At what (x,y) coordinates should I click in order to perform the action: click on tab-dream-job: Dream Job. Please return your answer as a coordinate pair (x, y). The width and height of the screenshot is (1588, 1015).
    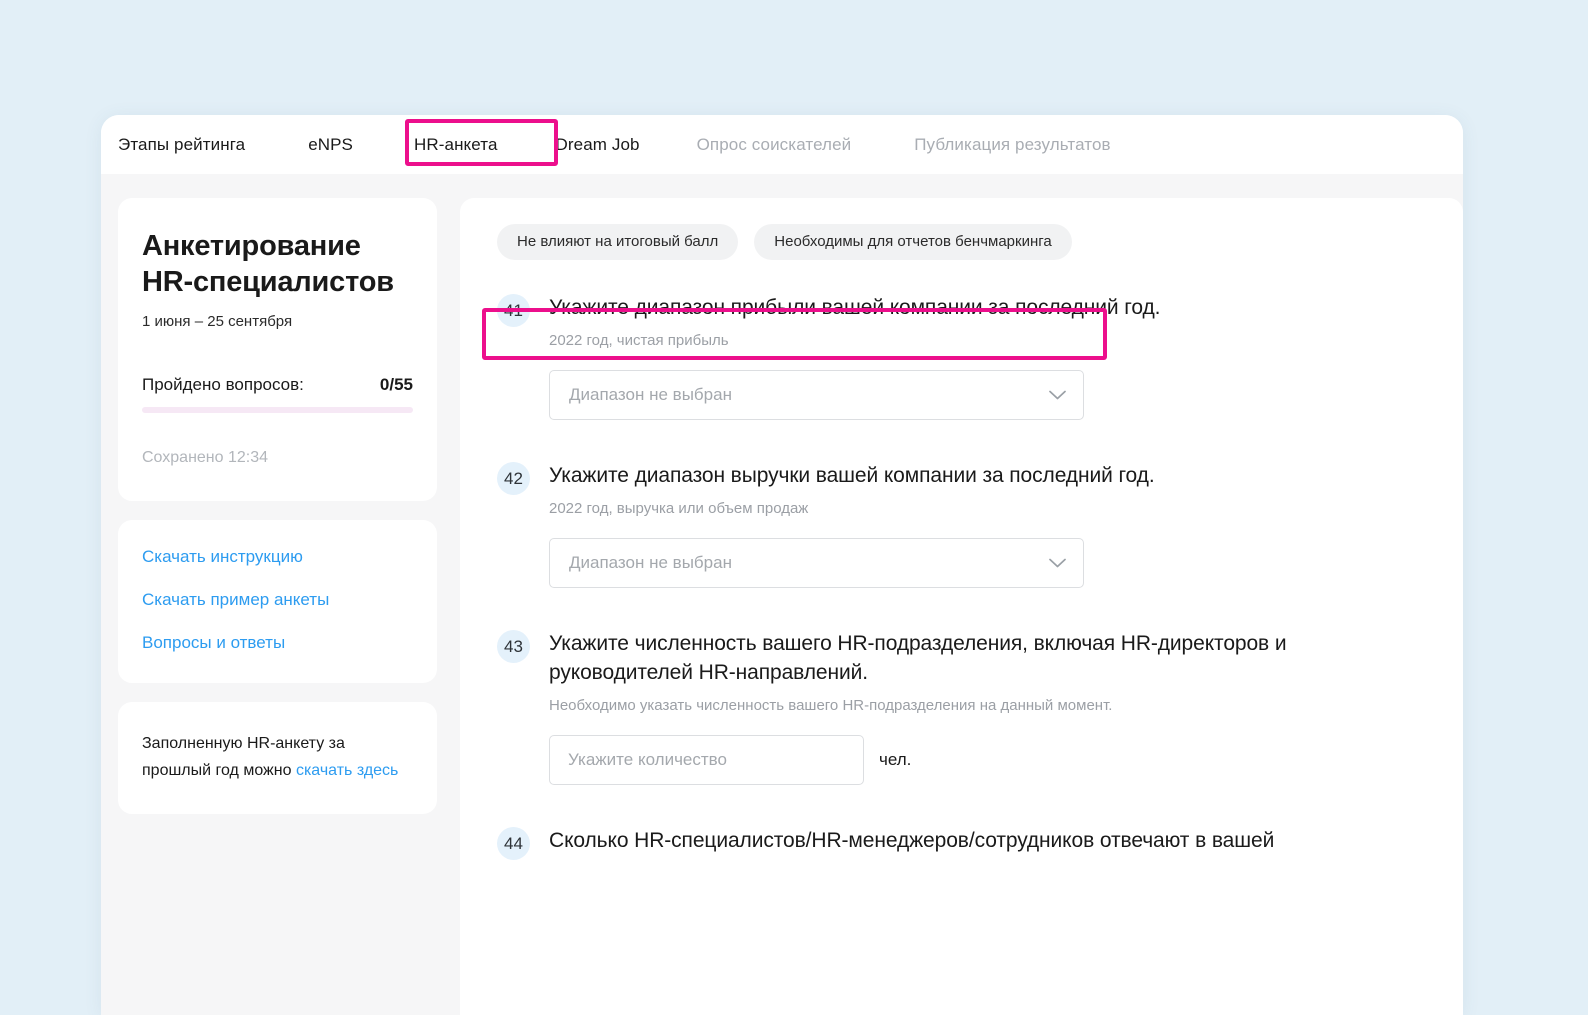
    Looking at the image, I should click on (598, 145).